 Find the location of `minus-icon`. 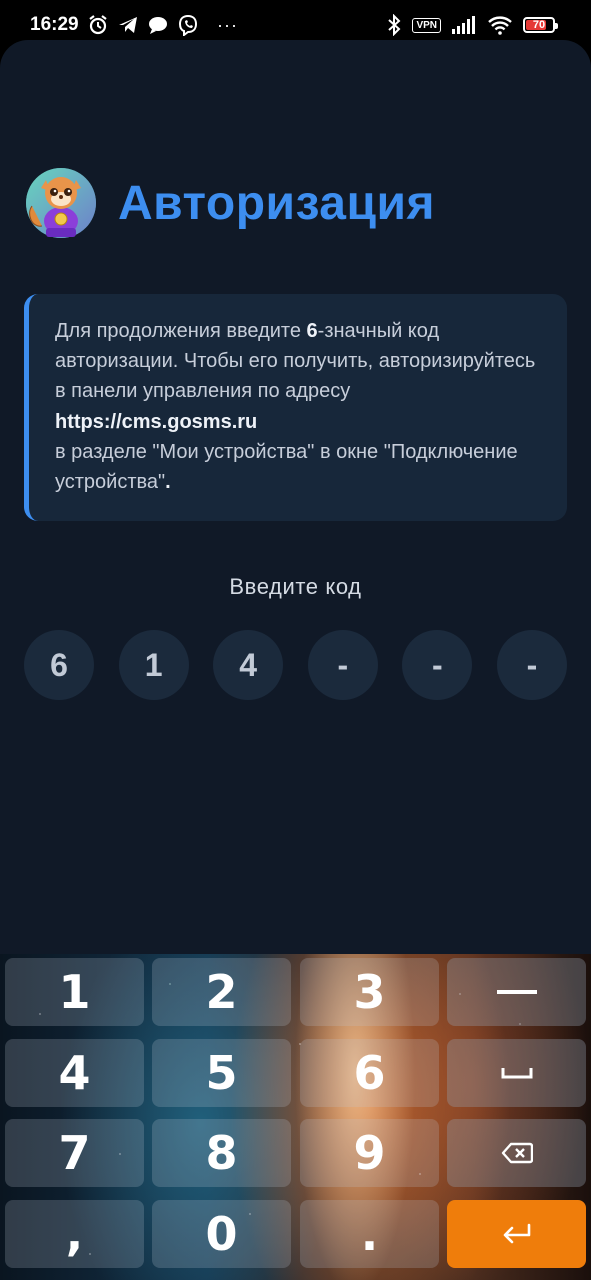

minus-icon is located at coordinates (516, 992).